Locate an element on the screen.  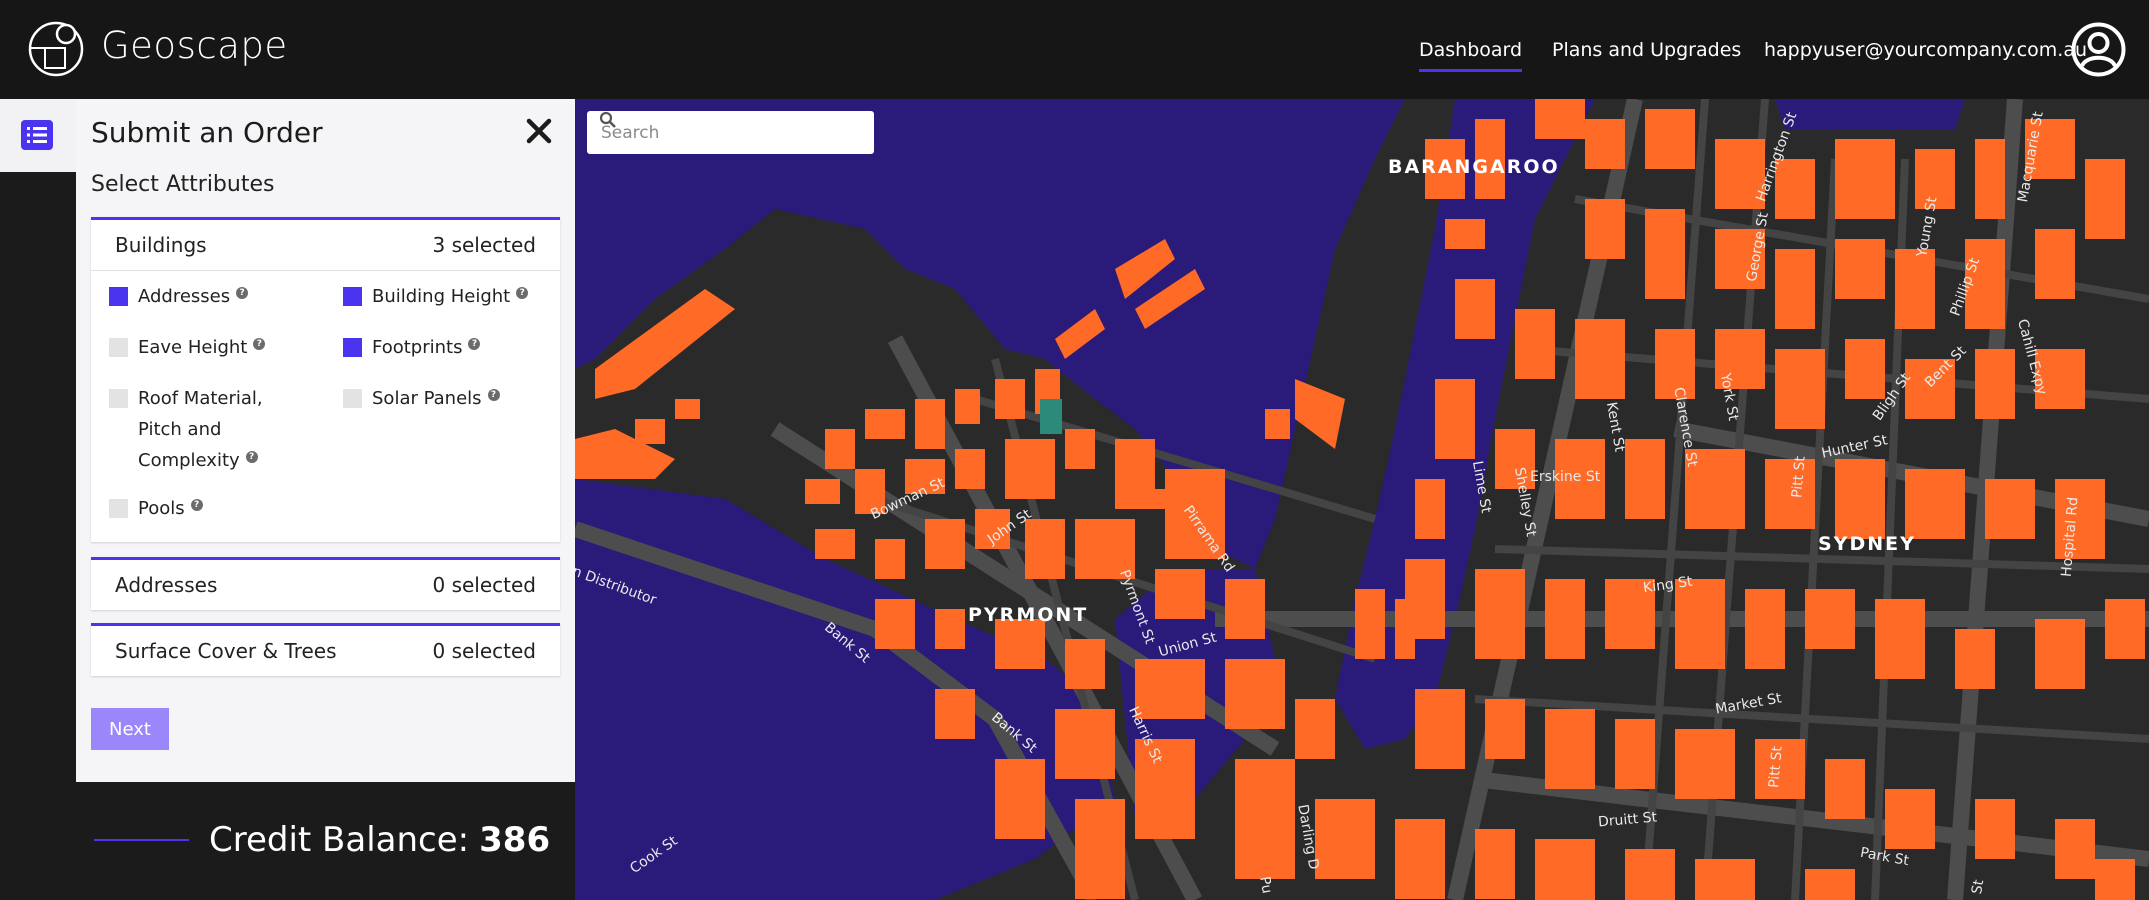
option-pools: Pools? is located at coordinates (156, 508).